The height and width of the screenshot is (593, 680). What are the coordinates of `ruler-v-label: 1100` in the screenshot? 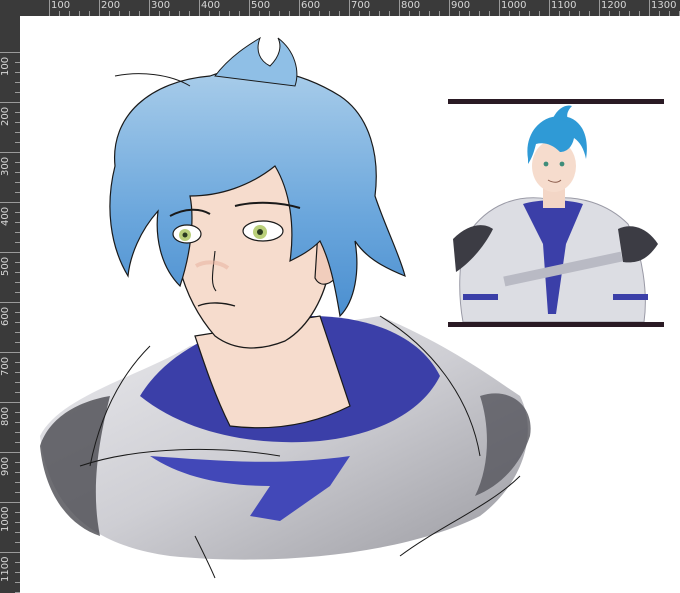 It's located at (5, 569).